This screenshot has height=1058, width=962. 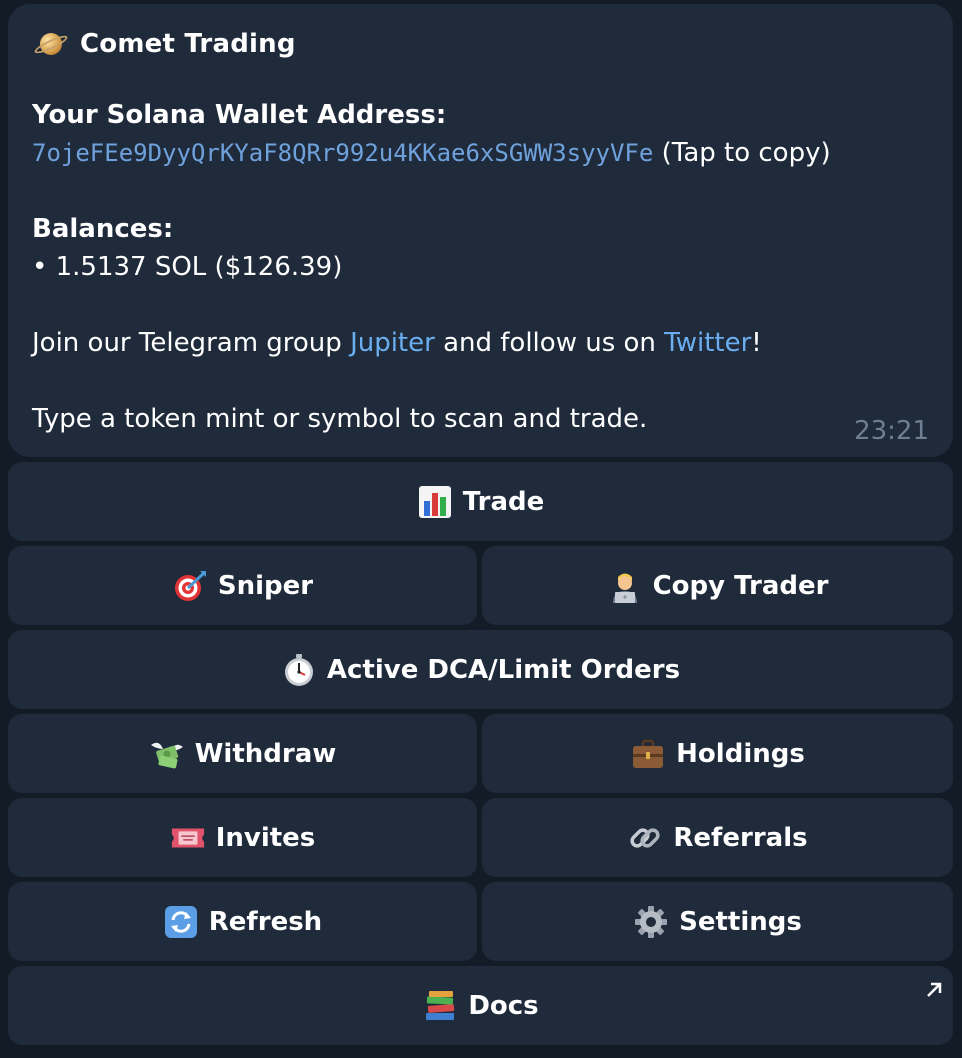 I want to click on copy-hint: (Tap to copy), so click(x=746, y=153).